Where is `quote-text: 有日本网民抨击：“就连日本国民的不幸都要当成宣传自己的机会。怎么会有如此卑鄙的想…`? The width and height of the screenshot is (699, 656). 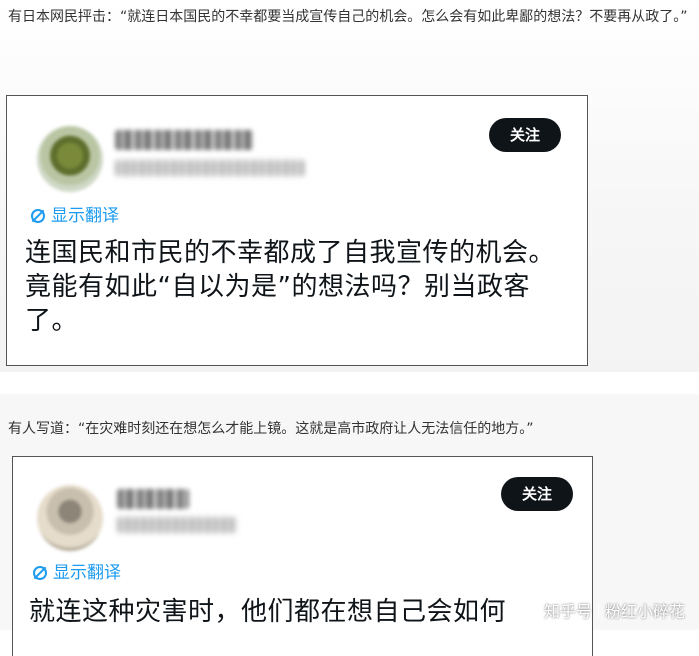 quote-text: 有日本网民抨击：“就连日本国民的不幸都要当成宣传自己的机会。怎么会有如此卑鄙的想… is located at coordinates (348, 17).